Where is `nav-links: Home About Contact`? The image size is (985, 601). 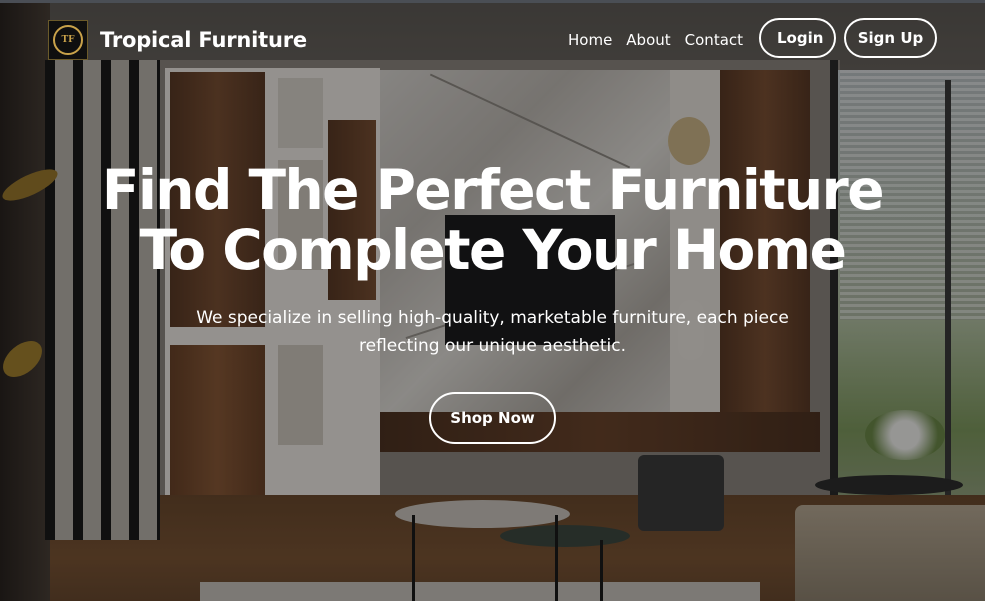 nav-links: Home About Contact is located at coordinates (662, 40).